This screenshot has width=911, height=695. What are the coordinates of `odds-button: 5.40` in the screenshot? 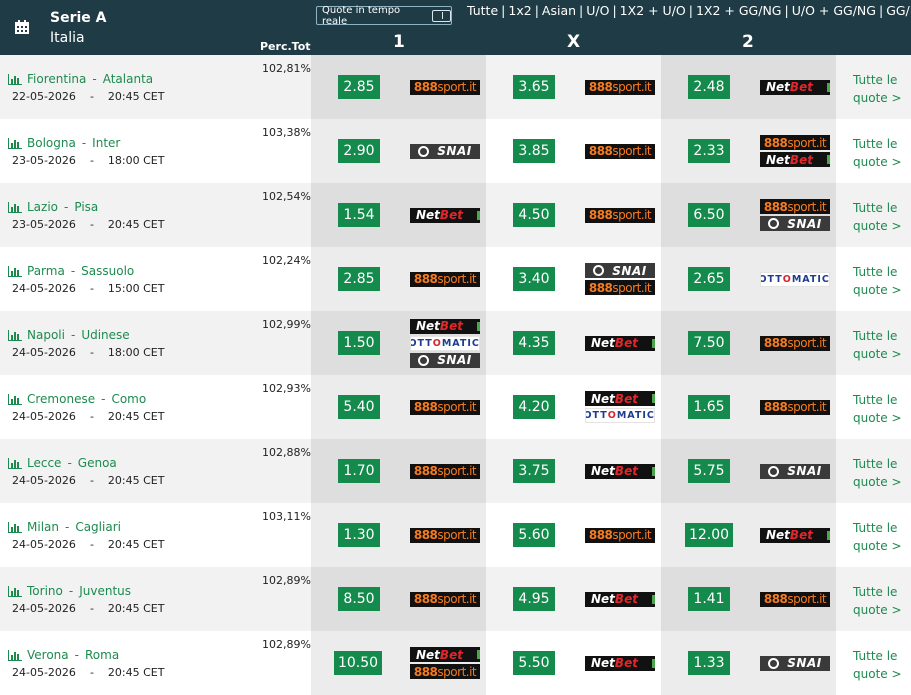 It's located at (359, 407).